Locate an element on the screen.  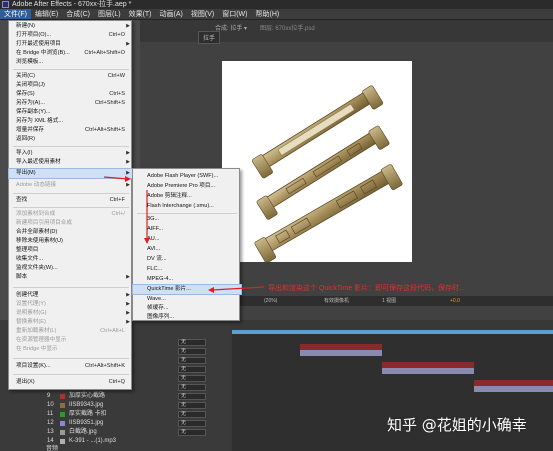
annotation-arrows is located at coordinates (184, 234).